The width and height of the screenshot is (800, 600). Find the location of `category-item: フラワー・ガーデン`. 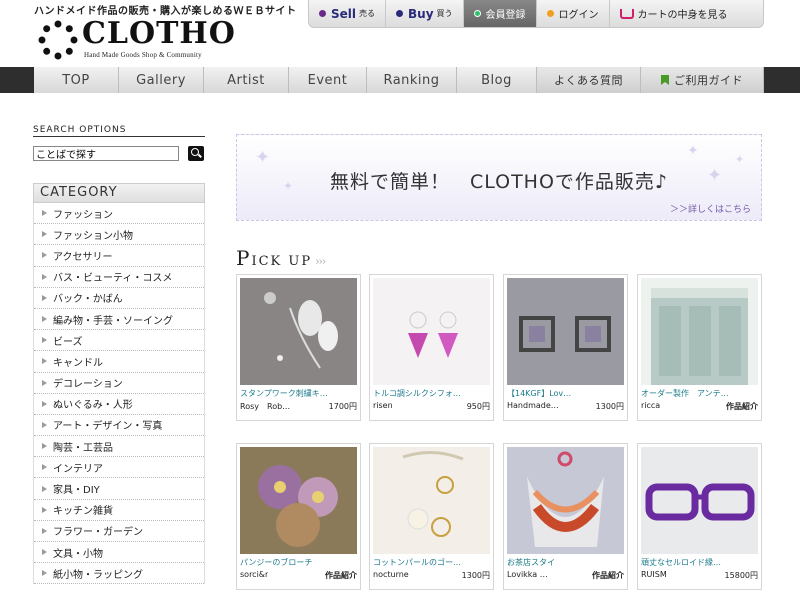

category-item: フラワー・ガーデン is located at coordinates (119, 531).